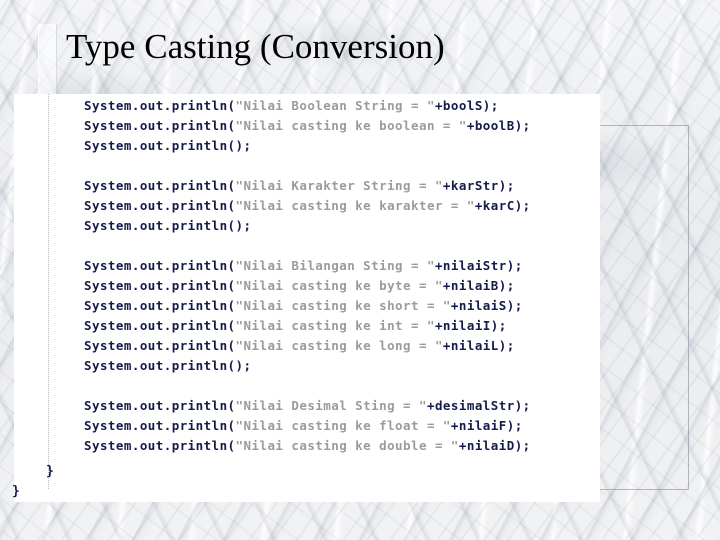 The image size is (720, 540). Describe the element at coordinates (494, 445) in the screenshot. I see `code-statement-suffix: +nilaiD);` at that location.